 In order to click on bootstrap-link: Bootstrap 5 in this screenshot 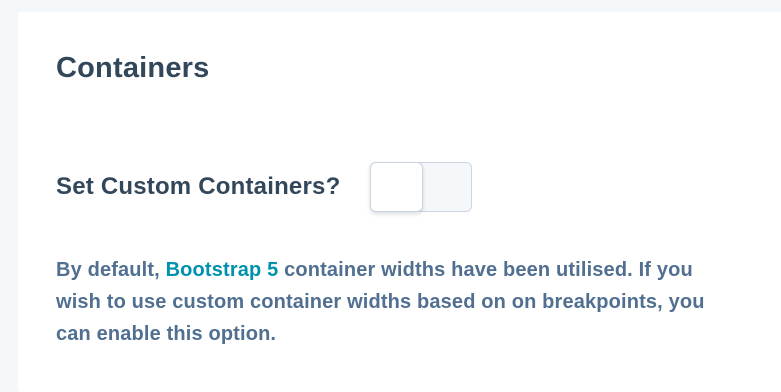, I will do `click(222, 270)`.